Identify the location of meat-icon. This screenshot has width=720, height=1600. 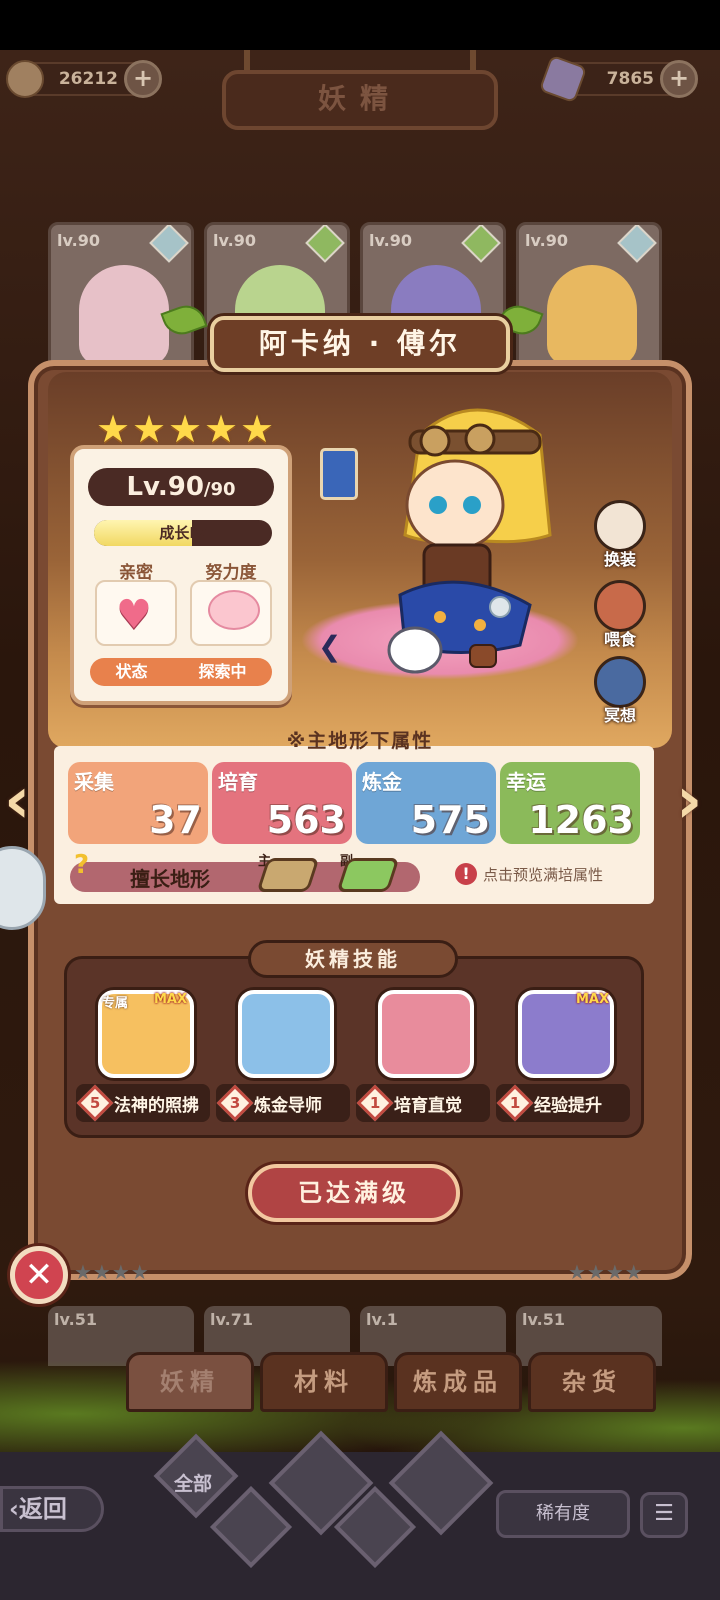
(620, 606).